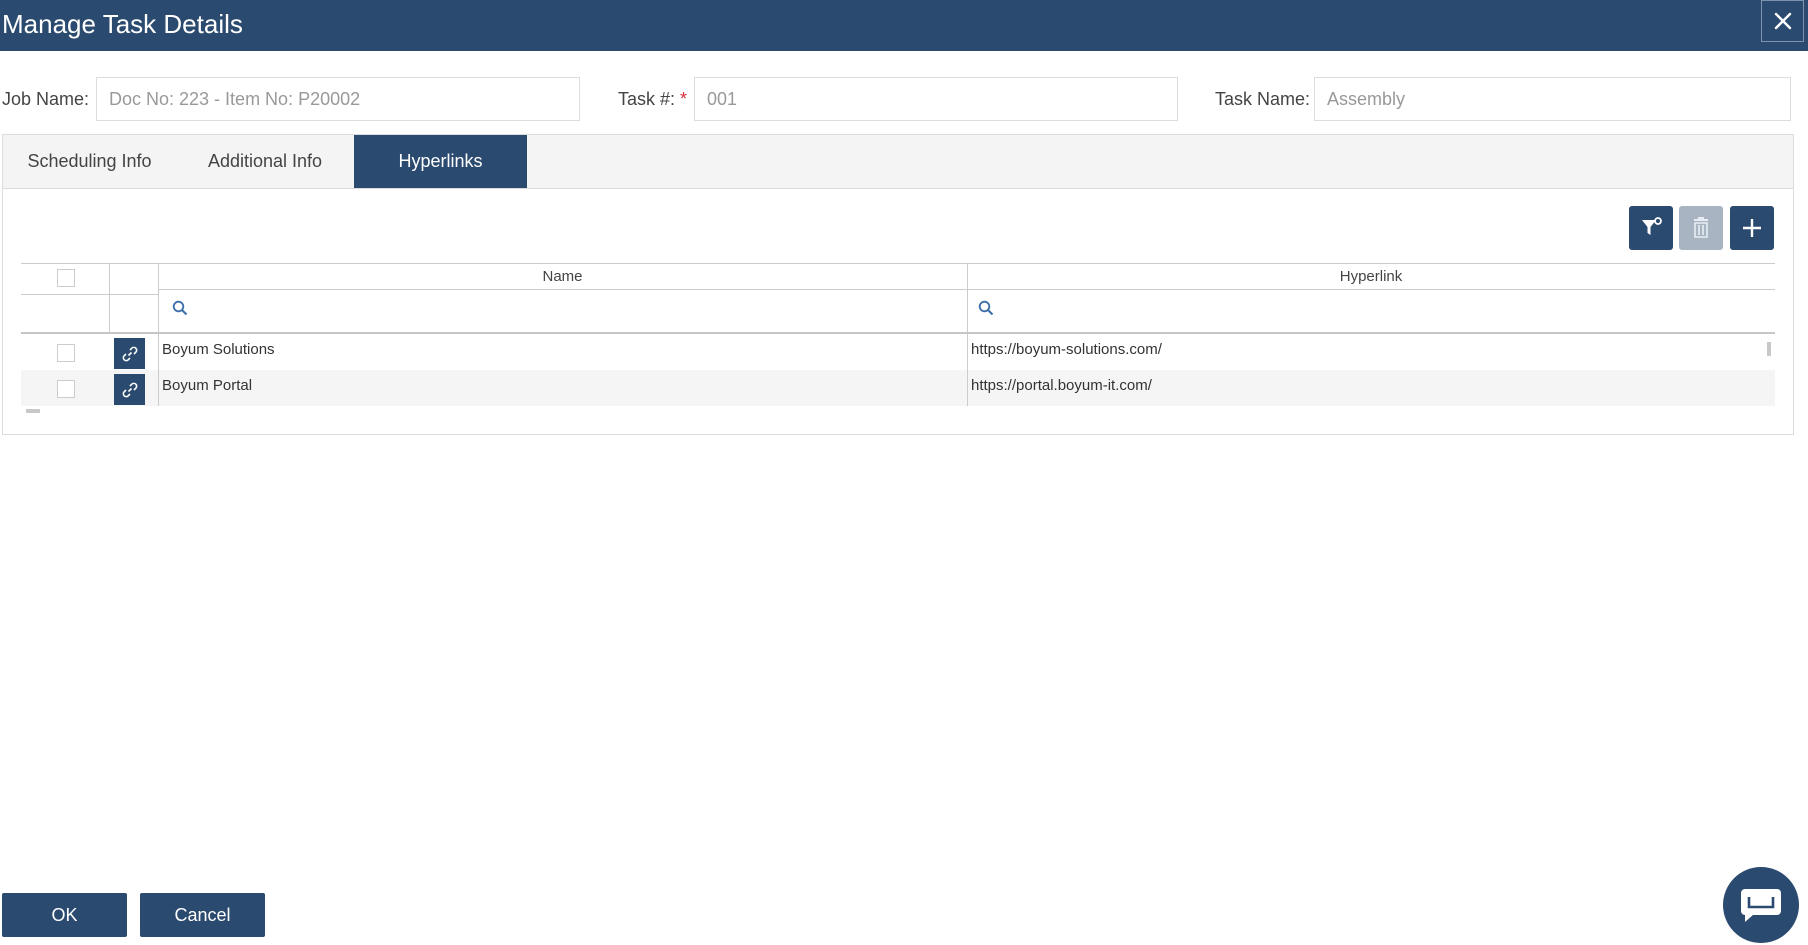 Image resolution: width=1808 pixels, height=945 pixels. What do you see at coordinates (653, 99) in the screenshot?
I see `task-number-label: Task #: *` at bounding box center [653, 99].